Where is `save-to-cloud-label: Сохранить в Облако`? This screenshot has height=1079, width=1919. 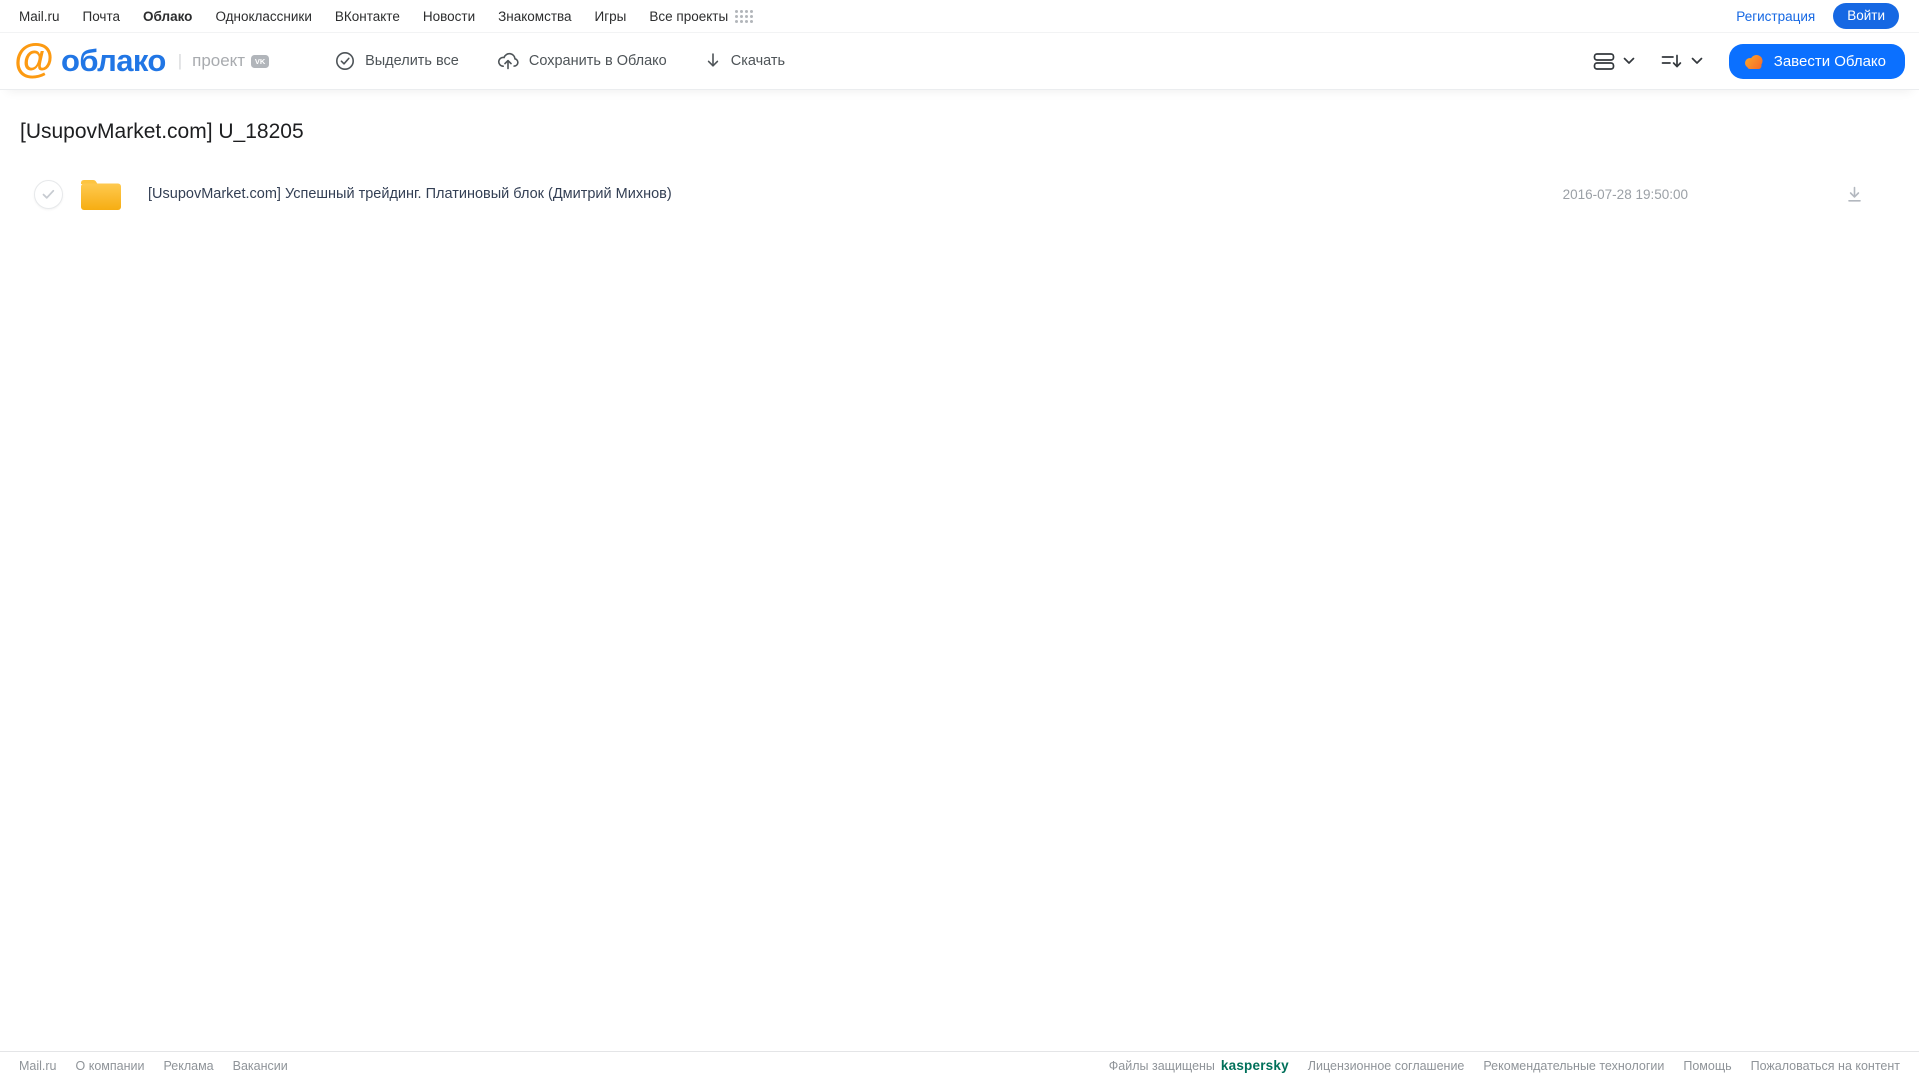 save-to-cloud-label: Сохранить в Облако is located at coordinates (597, 61).